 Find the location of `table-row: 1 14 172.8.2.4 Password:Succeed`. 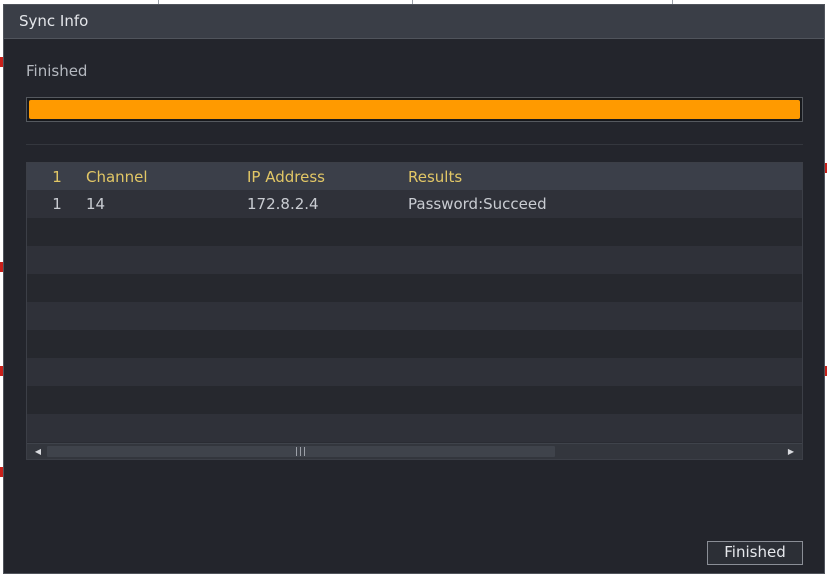

table-row: 1 14 172.8.2.4 Password:Succeed is located at coordinates (414, 204).